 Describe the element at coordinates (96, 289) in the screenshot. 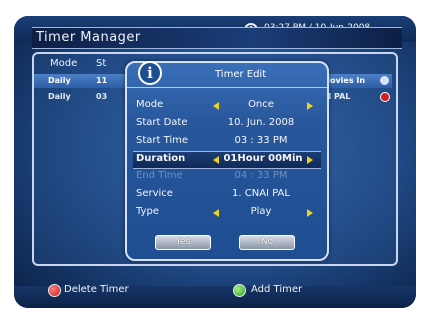

I see `delete-timer-button: Delete Timer` at that location.